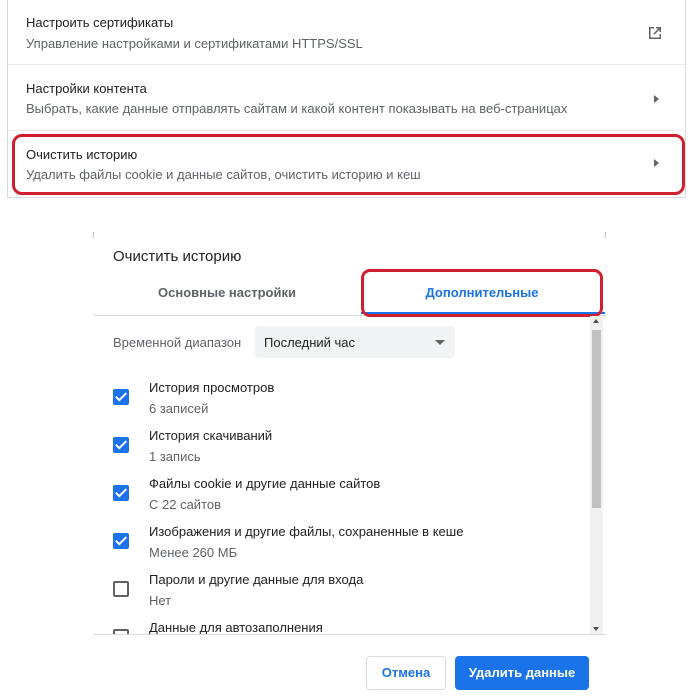  I want to click on active-tab-indicator, so click(483, 313).